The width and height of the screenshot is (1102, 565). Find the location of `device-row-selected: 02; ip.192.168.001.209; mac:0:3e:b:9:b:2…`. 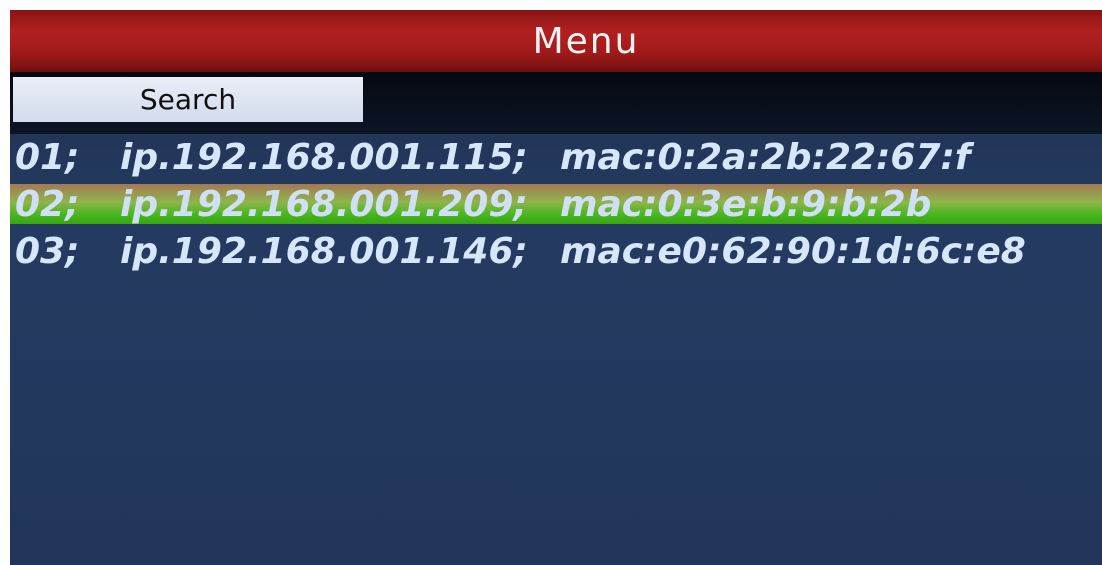

device-row-selected: 02; ip.192.168.001.209; mac:0:3e:b:9:b:2… is located at coordinates (556, 204).